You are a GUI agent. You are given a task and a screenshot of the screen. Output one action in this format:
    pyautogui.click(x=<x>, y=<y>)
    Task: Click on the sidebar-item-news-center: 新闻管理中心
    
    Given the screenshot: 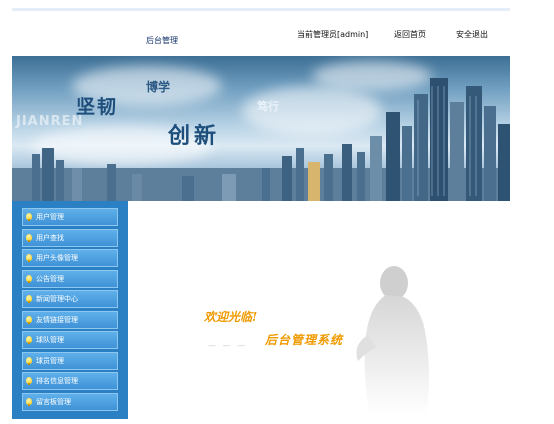 What is the action you would take?
    pyautogui.click(x=70, y=299)
    